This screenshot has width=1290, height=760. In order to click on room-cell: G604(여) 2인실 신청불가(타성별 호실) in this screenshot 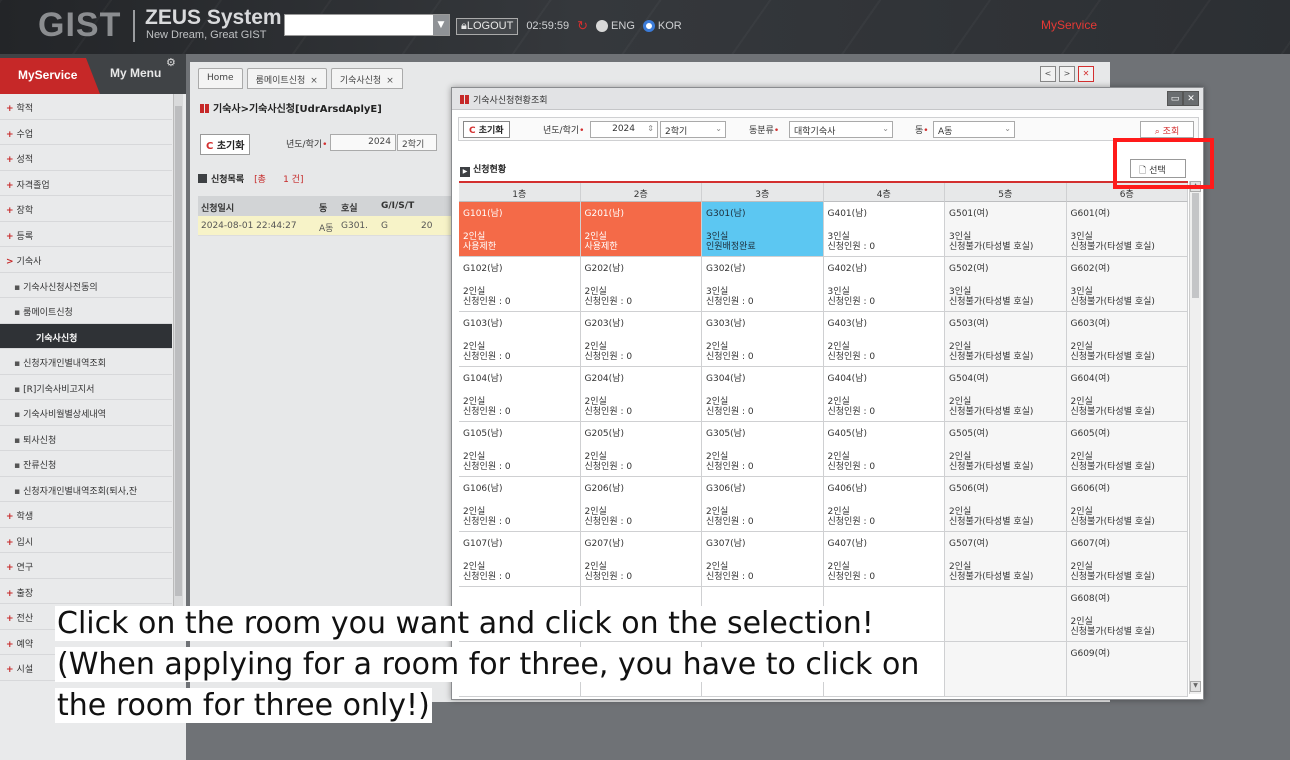, I will do `click(1127, 394)`.